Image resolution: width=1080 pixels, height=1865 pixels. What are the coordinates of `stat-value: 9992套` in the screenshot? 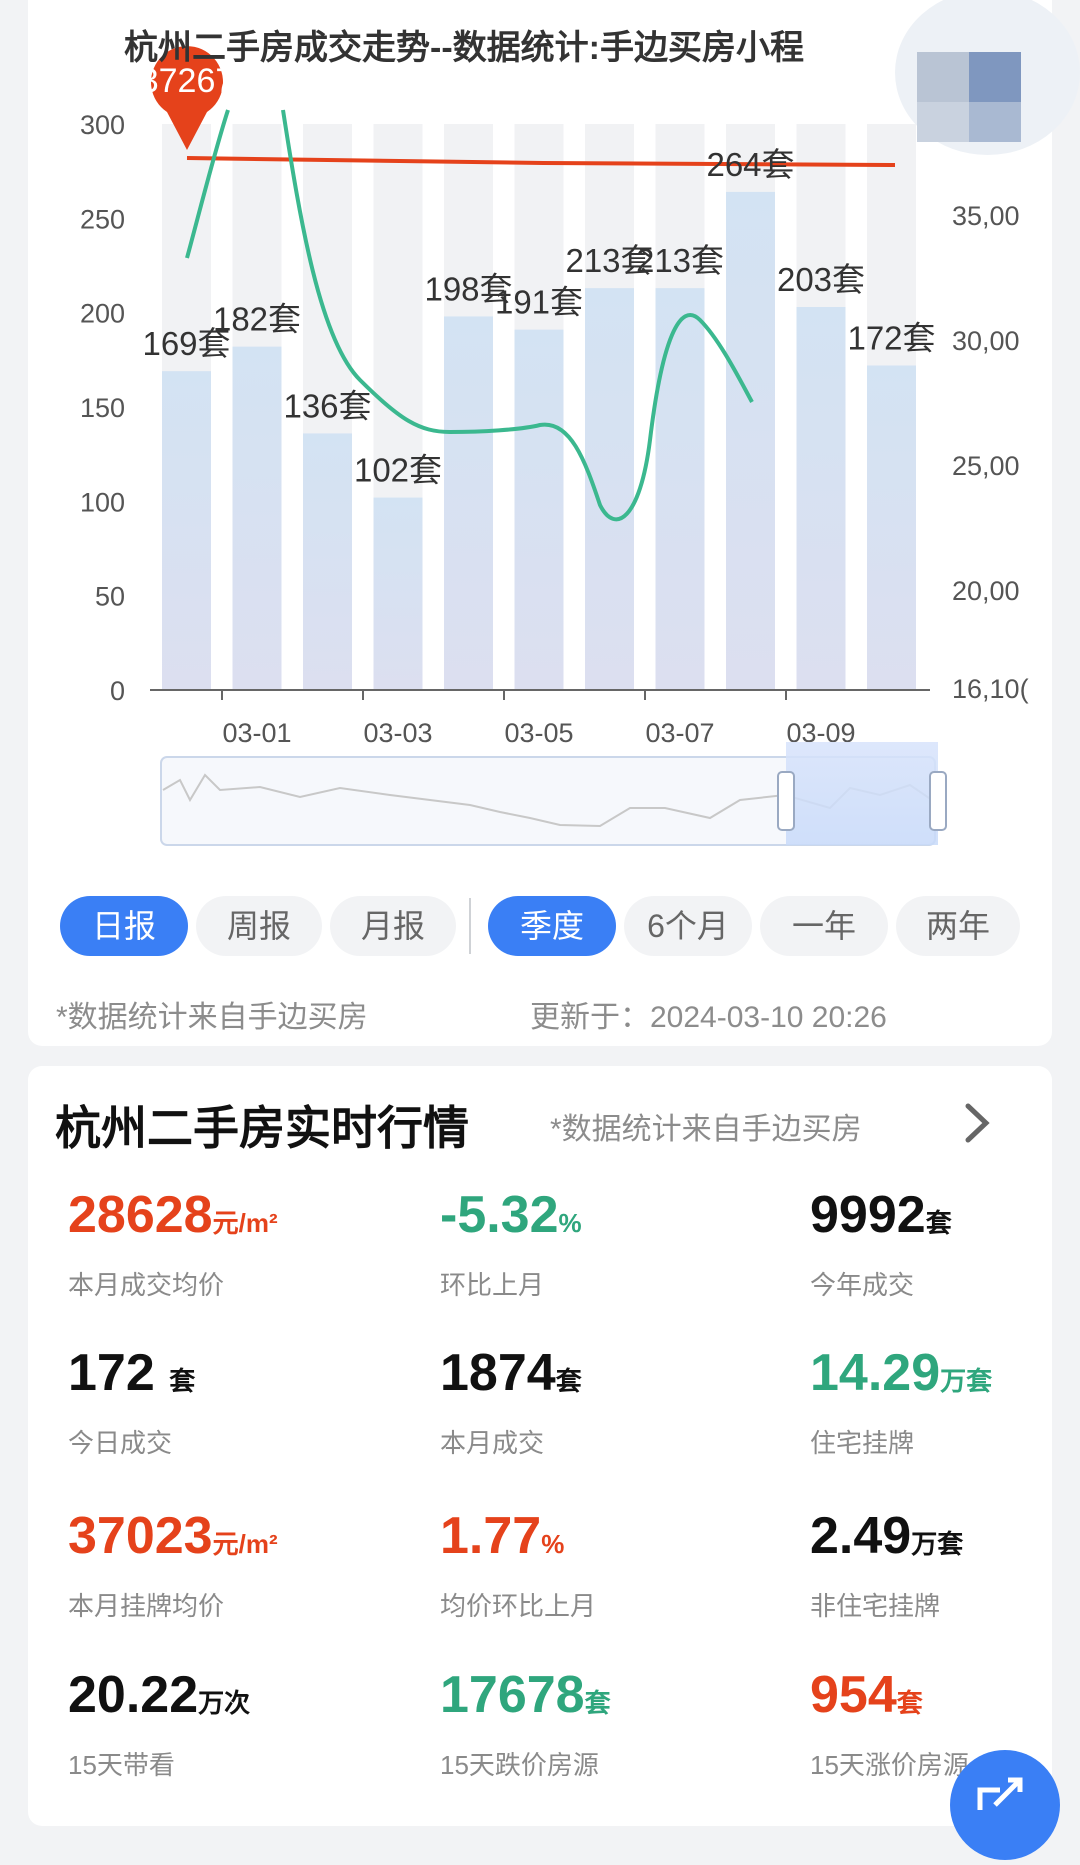 It's located at (945, 1219).